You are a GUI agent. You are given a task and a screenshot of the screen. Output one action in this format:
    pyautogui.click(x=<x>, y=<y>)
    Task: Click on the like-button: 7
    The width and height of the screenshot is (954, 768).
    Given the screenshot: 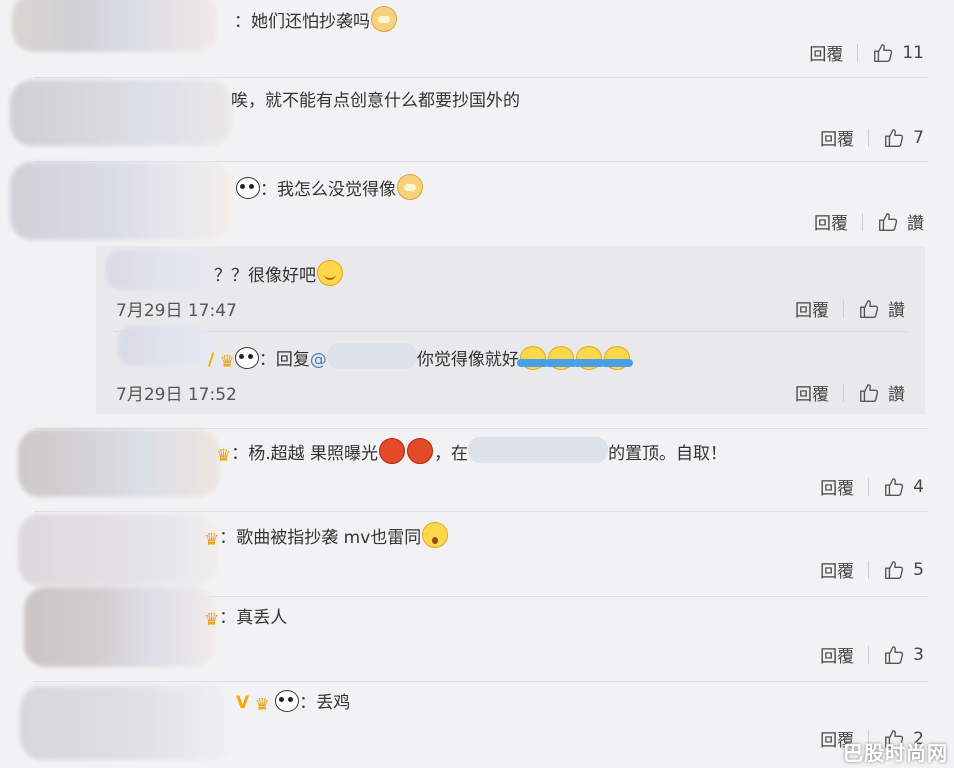 What is the action you would take?
    pyautogui.click(x=903, y=138)
    